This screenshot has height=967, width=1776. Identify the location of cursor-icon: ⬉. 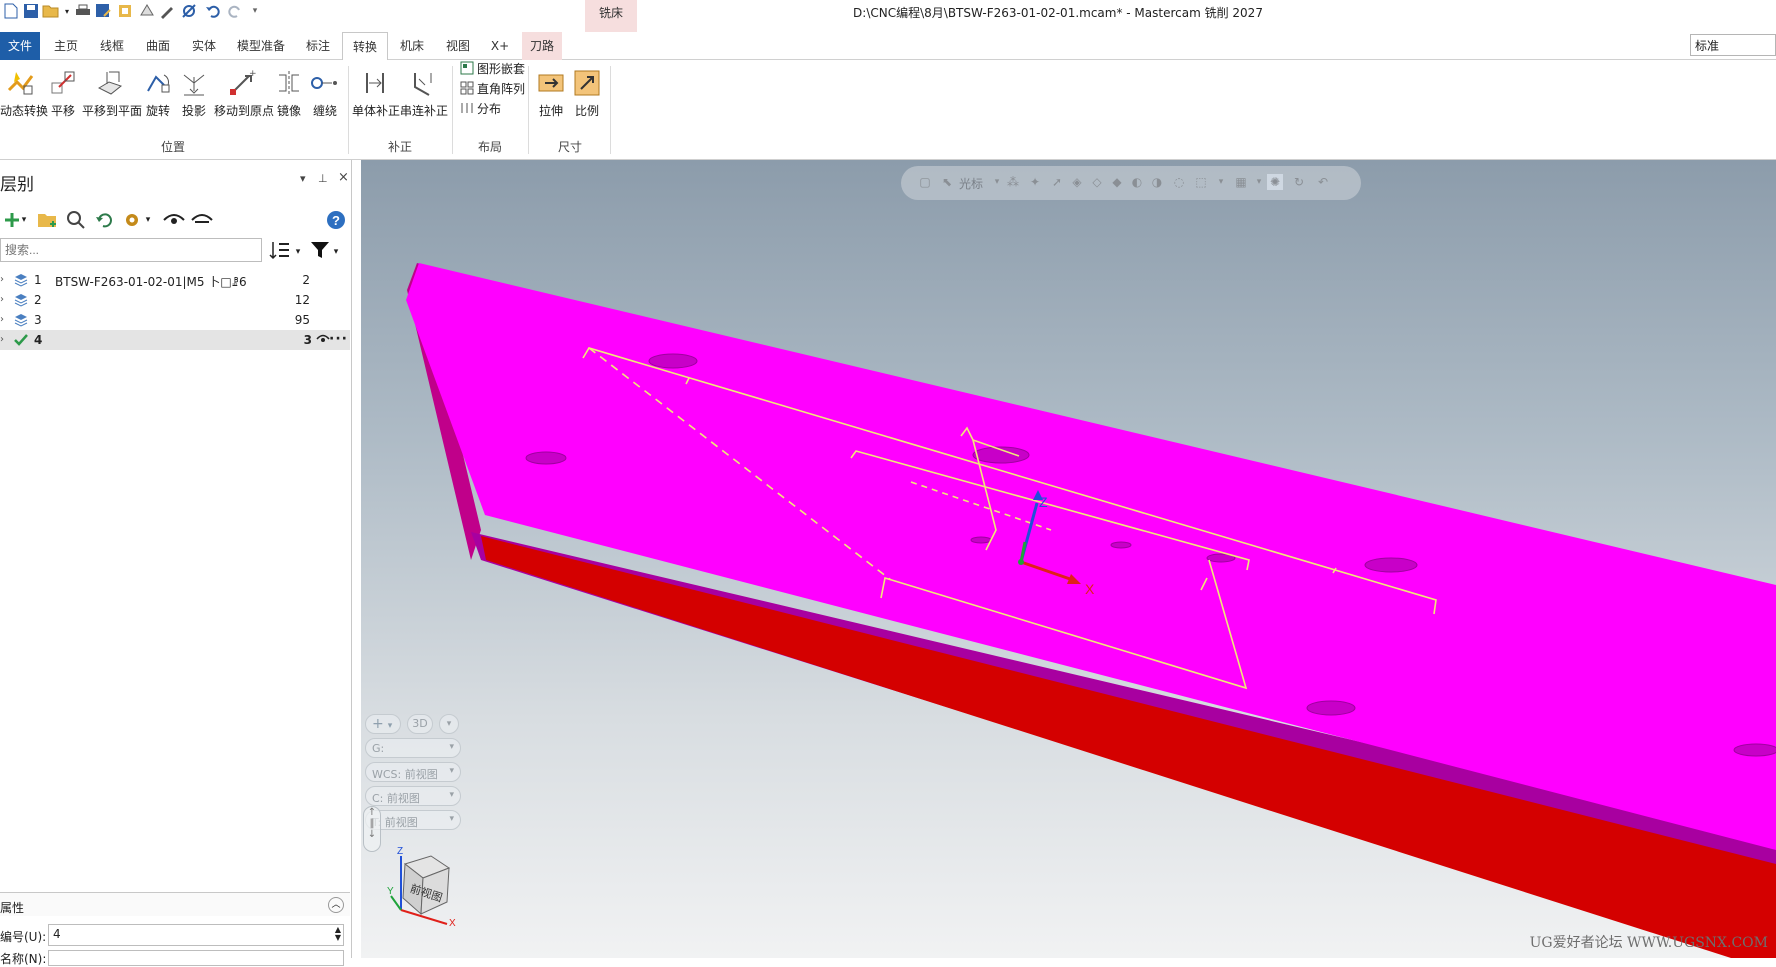
(947, 182).